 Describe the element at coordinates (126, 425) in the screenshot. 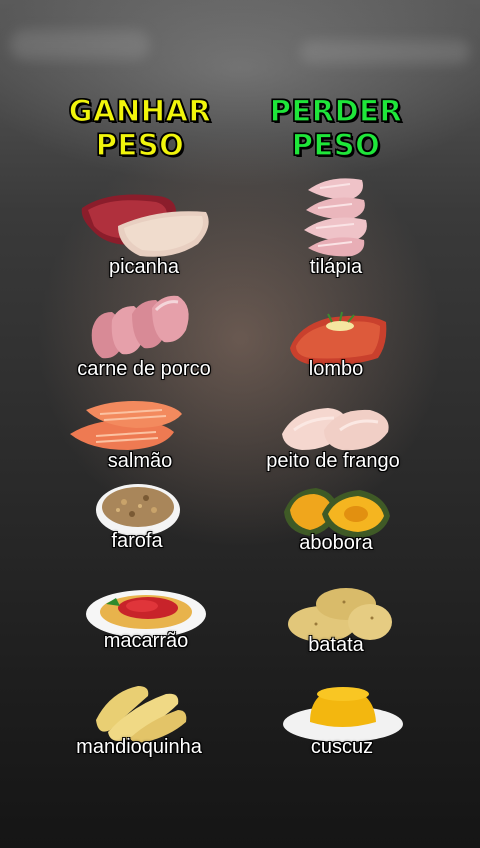

I see `salmon-icon` at that location.